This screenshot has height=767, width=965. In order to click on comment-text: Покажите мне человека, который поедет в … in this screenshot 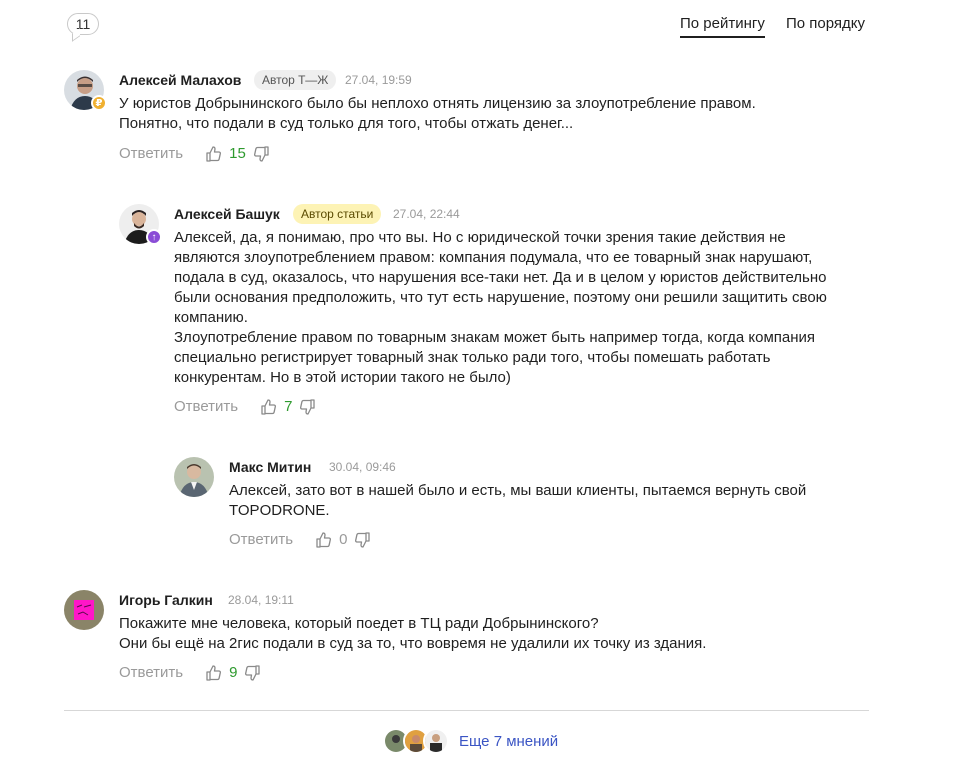, I will do `click(494, 634)`.